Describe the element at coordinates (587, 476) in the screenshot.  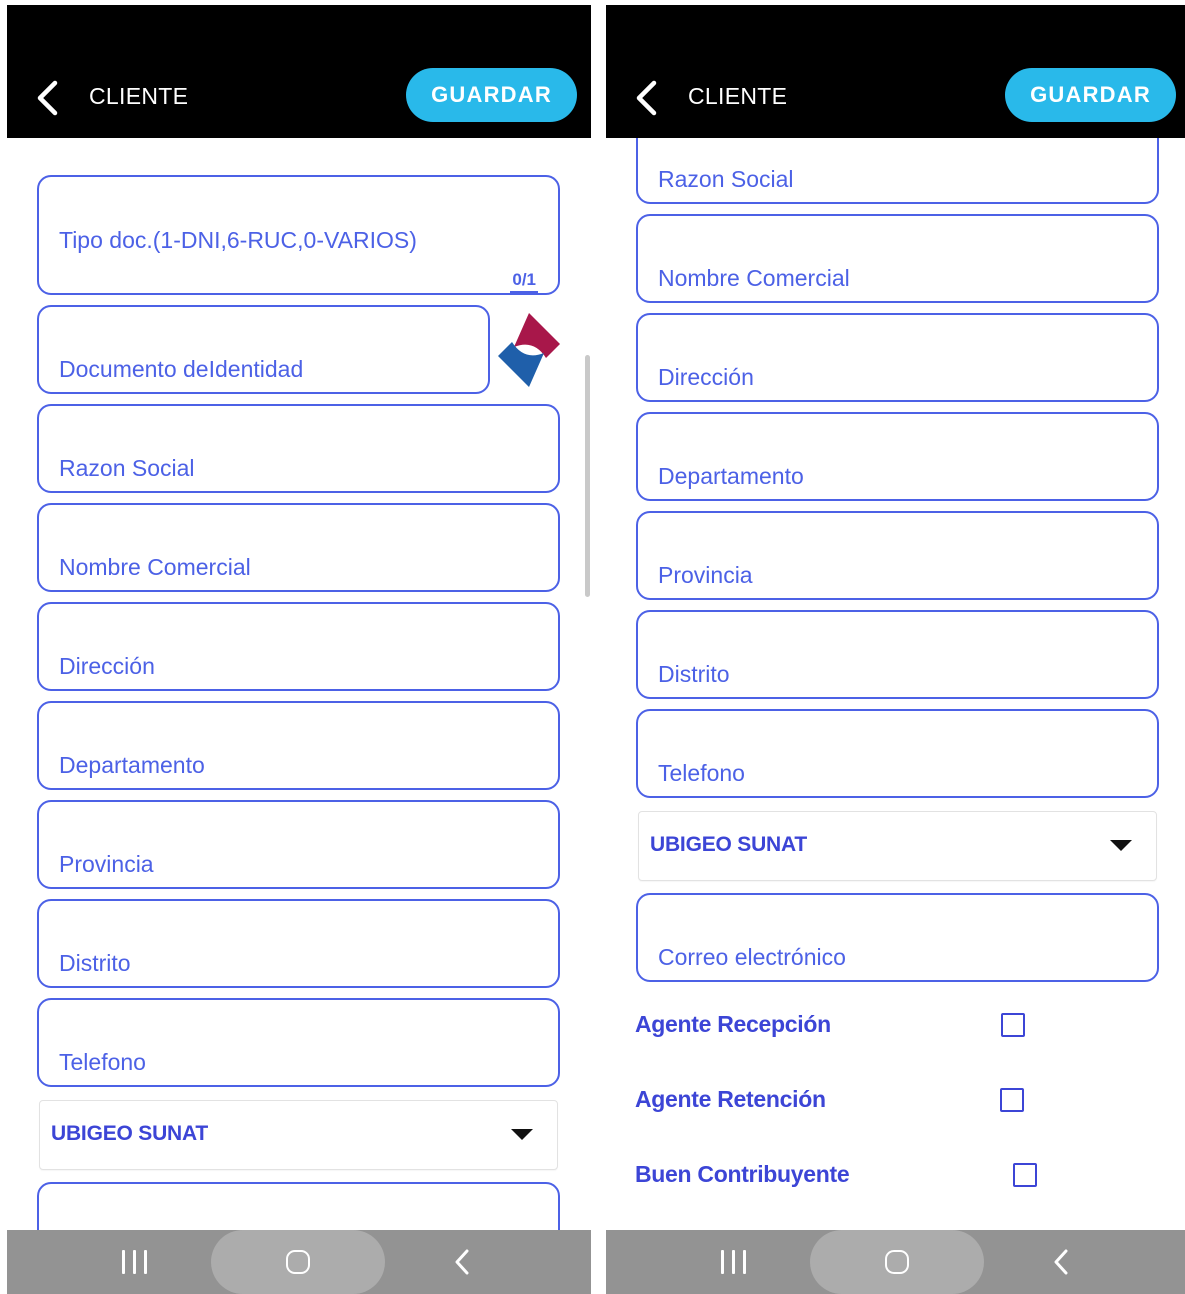
I see `scrollbar` at that location.